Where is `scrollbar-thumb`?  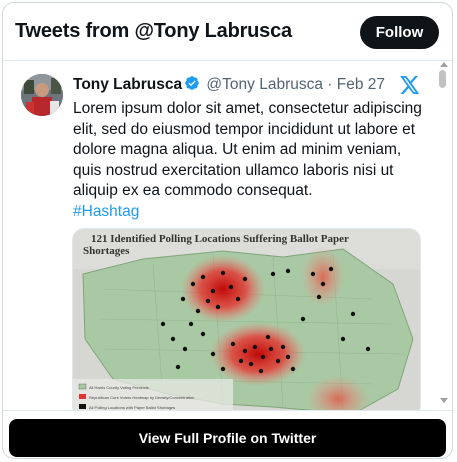 scrollbar-thumb is located at coordinates (442, 79).